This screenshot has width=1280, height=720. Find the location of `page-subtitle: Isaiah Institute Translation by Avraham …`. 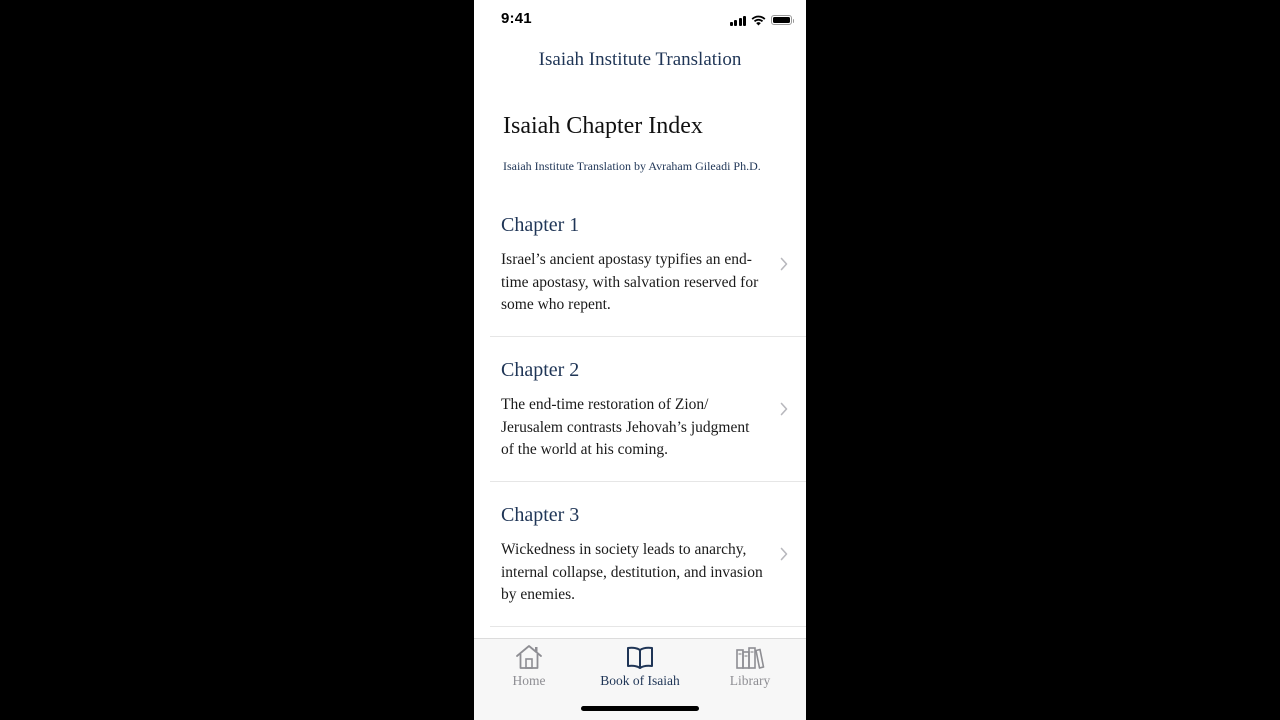

page-subtitle: Isaiah Institute Translation by Avraham … is located at coordinates (632, 166).